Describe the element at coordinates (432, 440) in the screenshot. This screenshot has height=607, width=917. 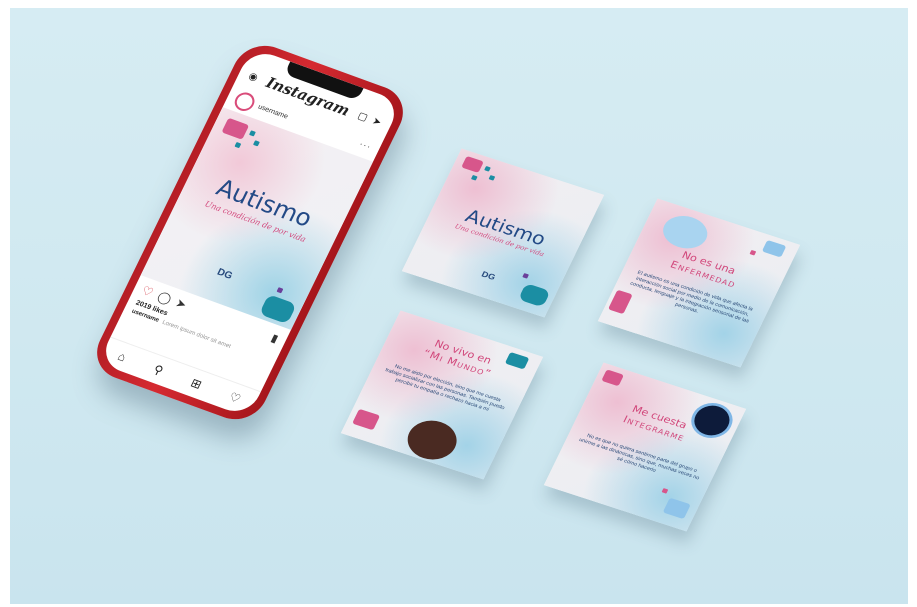
I see `character-illustration` at that location.